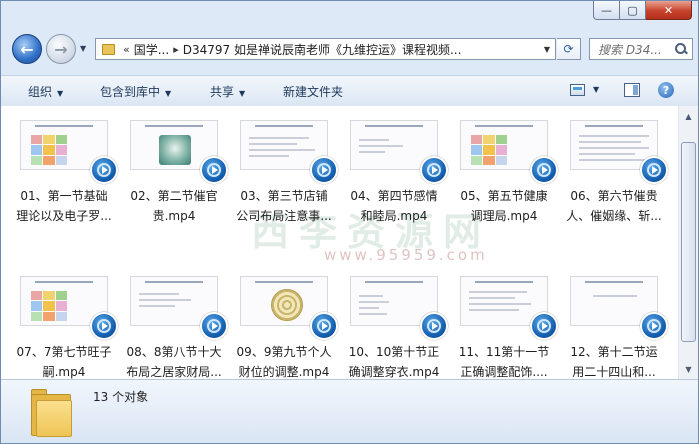  I want to click on arrow-right-icon: →, so click(61, 49).